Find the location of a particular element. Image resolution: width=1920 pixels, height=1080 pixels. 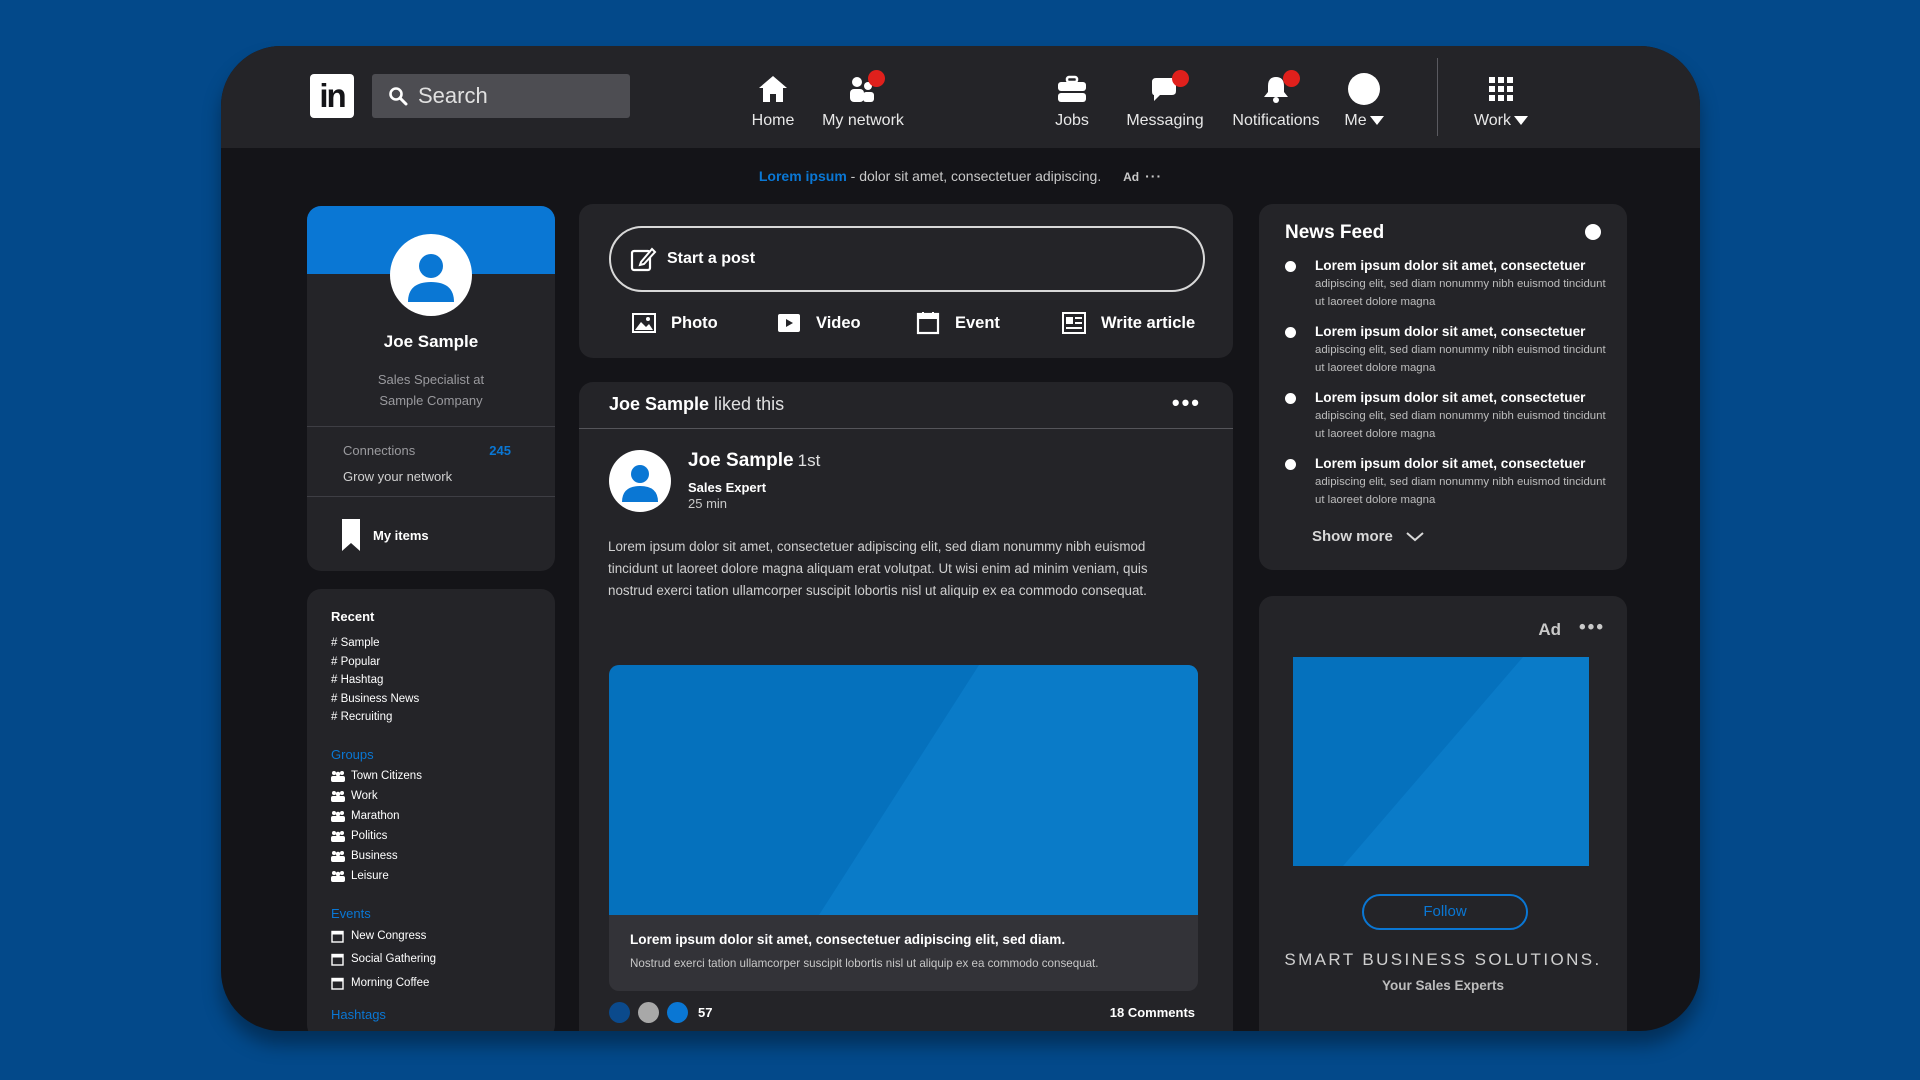

group-label: Marathon is located at coordinates (375, 815).